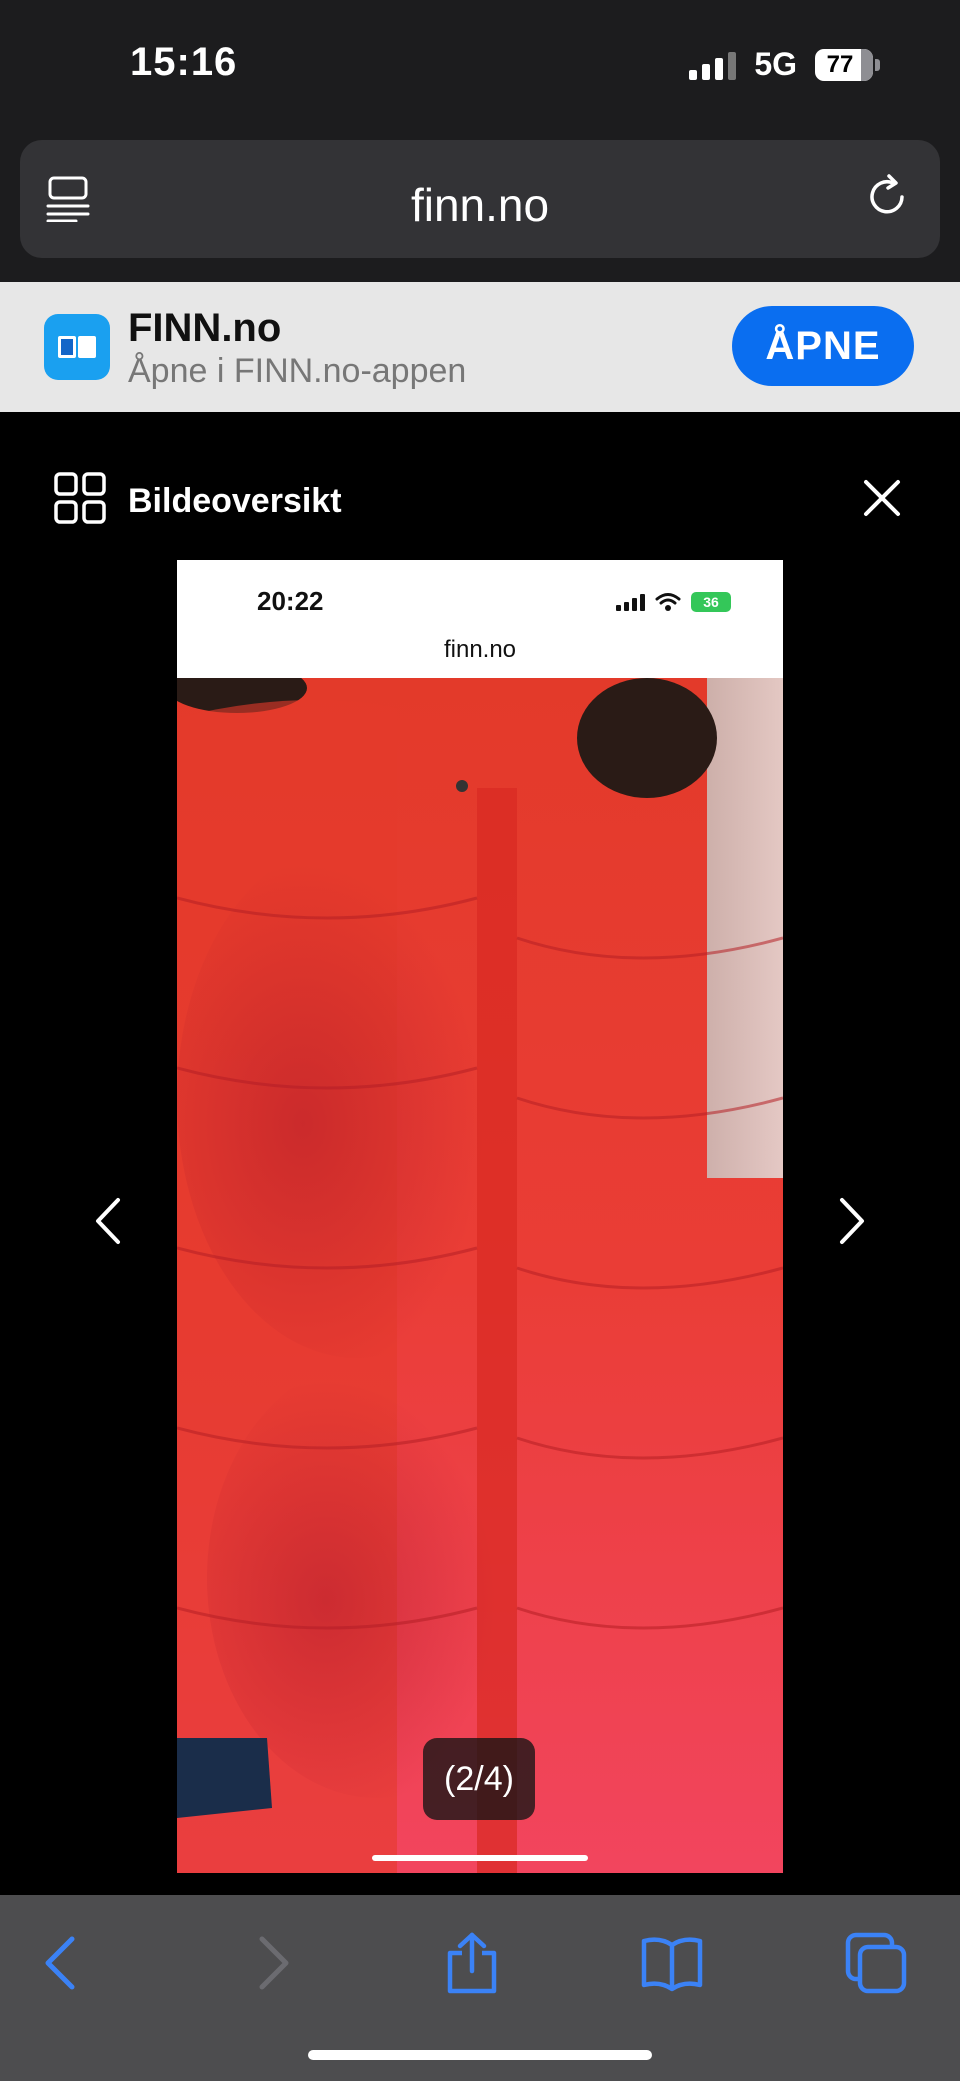  I want to click on back-icon, so click(62, 1963).